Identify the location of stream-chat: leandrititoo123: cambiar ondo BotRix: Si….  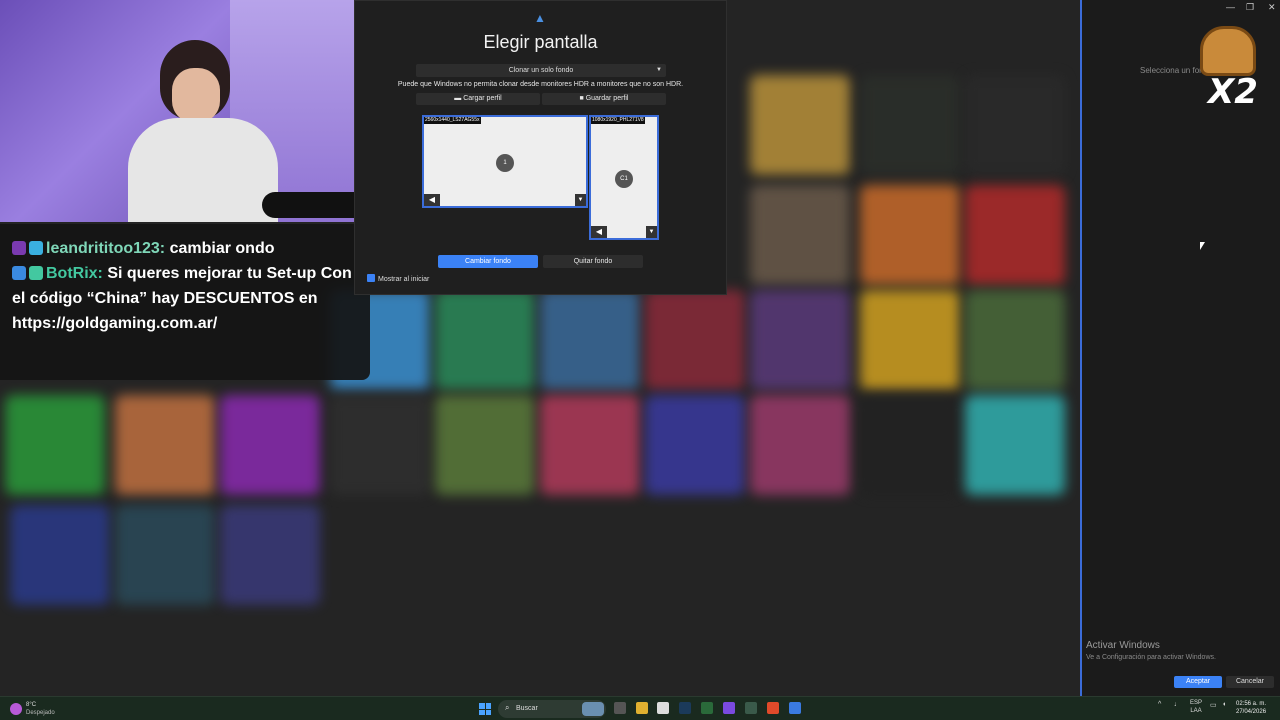
(185, 302).